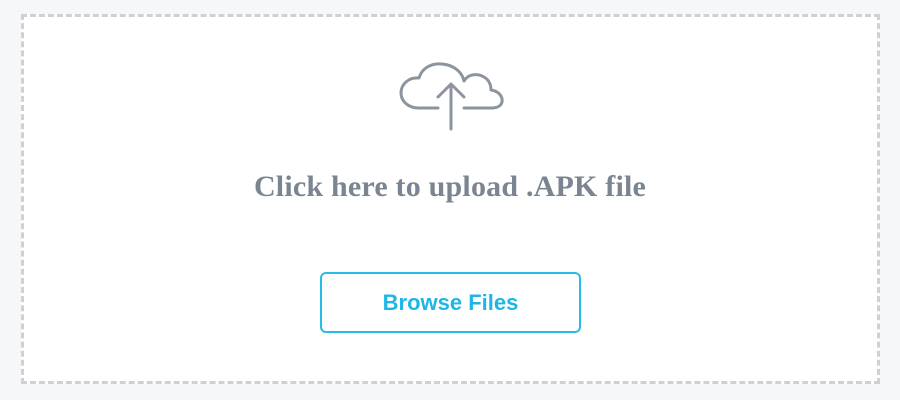 The image size is (900, 400). Describe the element at coordinates (452, 97) in the screenshot. I see `cloud-upload-icon` at that location.